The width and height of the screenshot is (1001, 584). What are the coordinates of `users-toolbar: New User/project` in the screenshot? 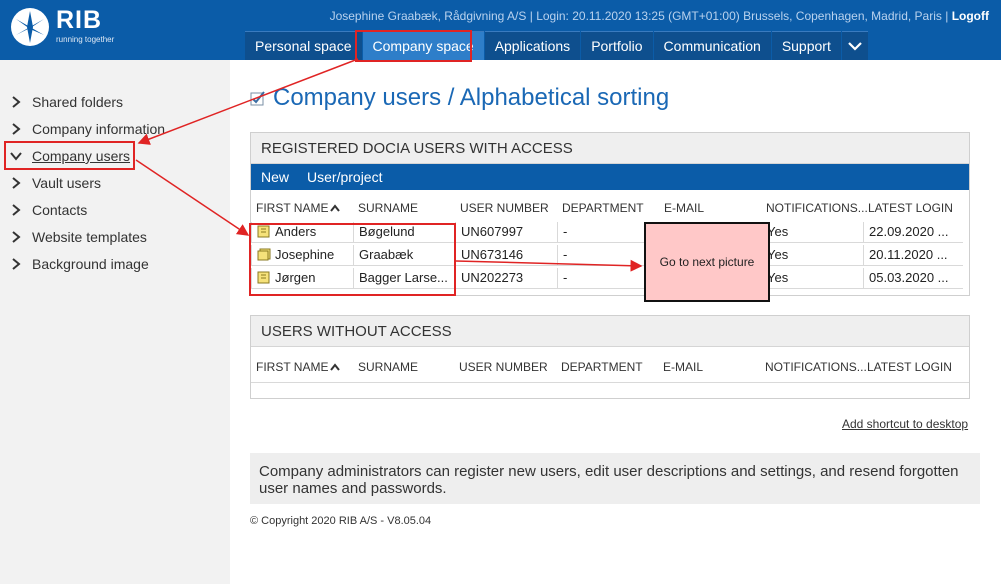 It's located at (610, 177).